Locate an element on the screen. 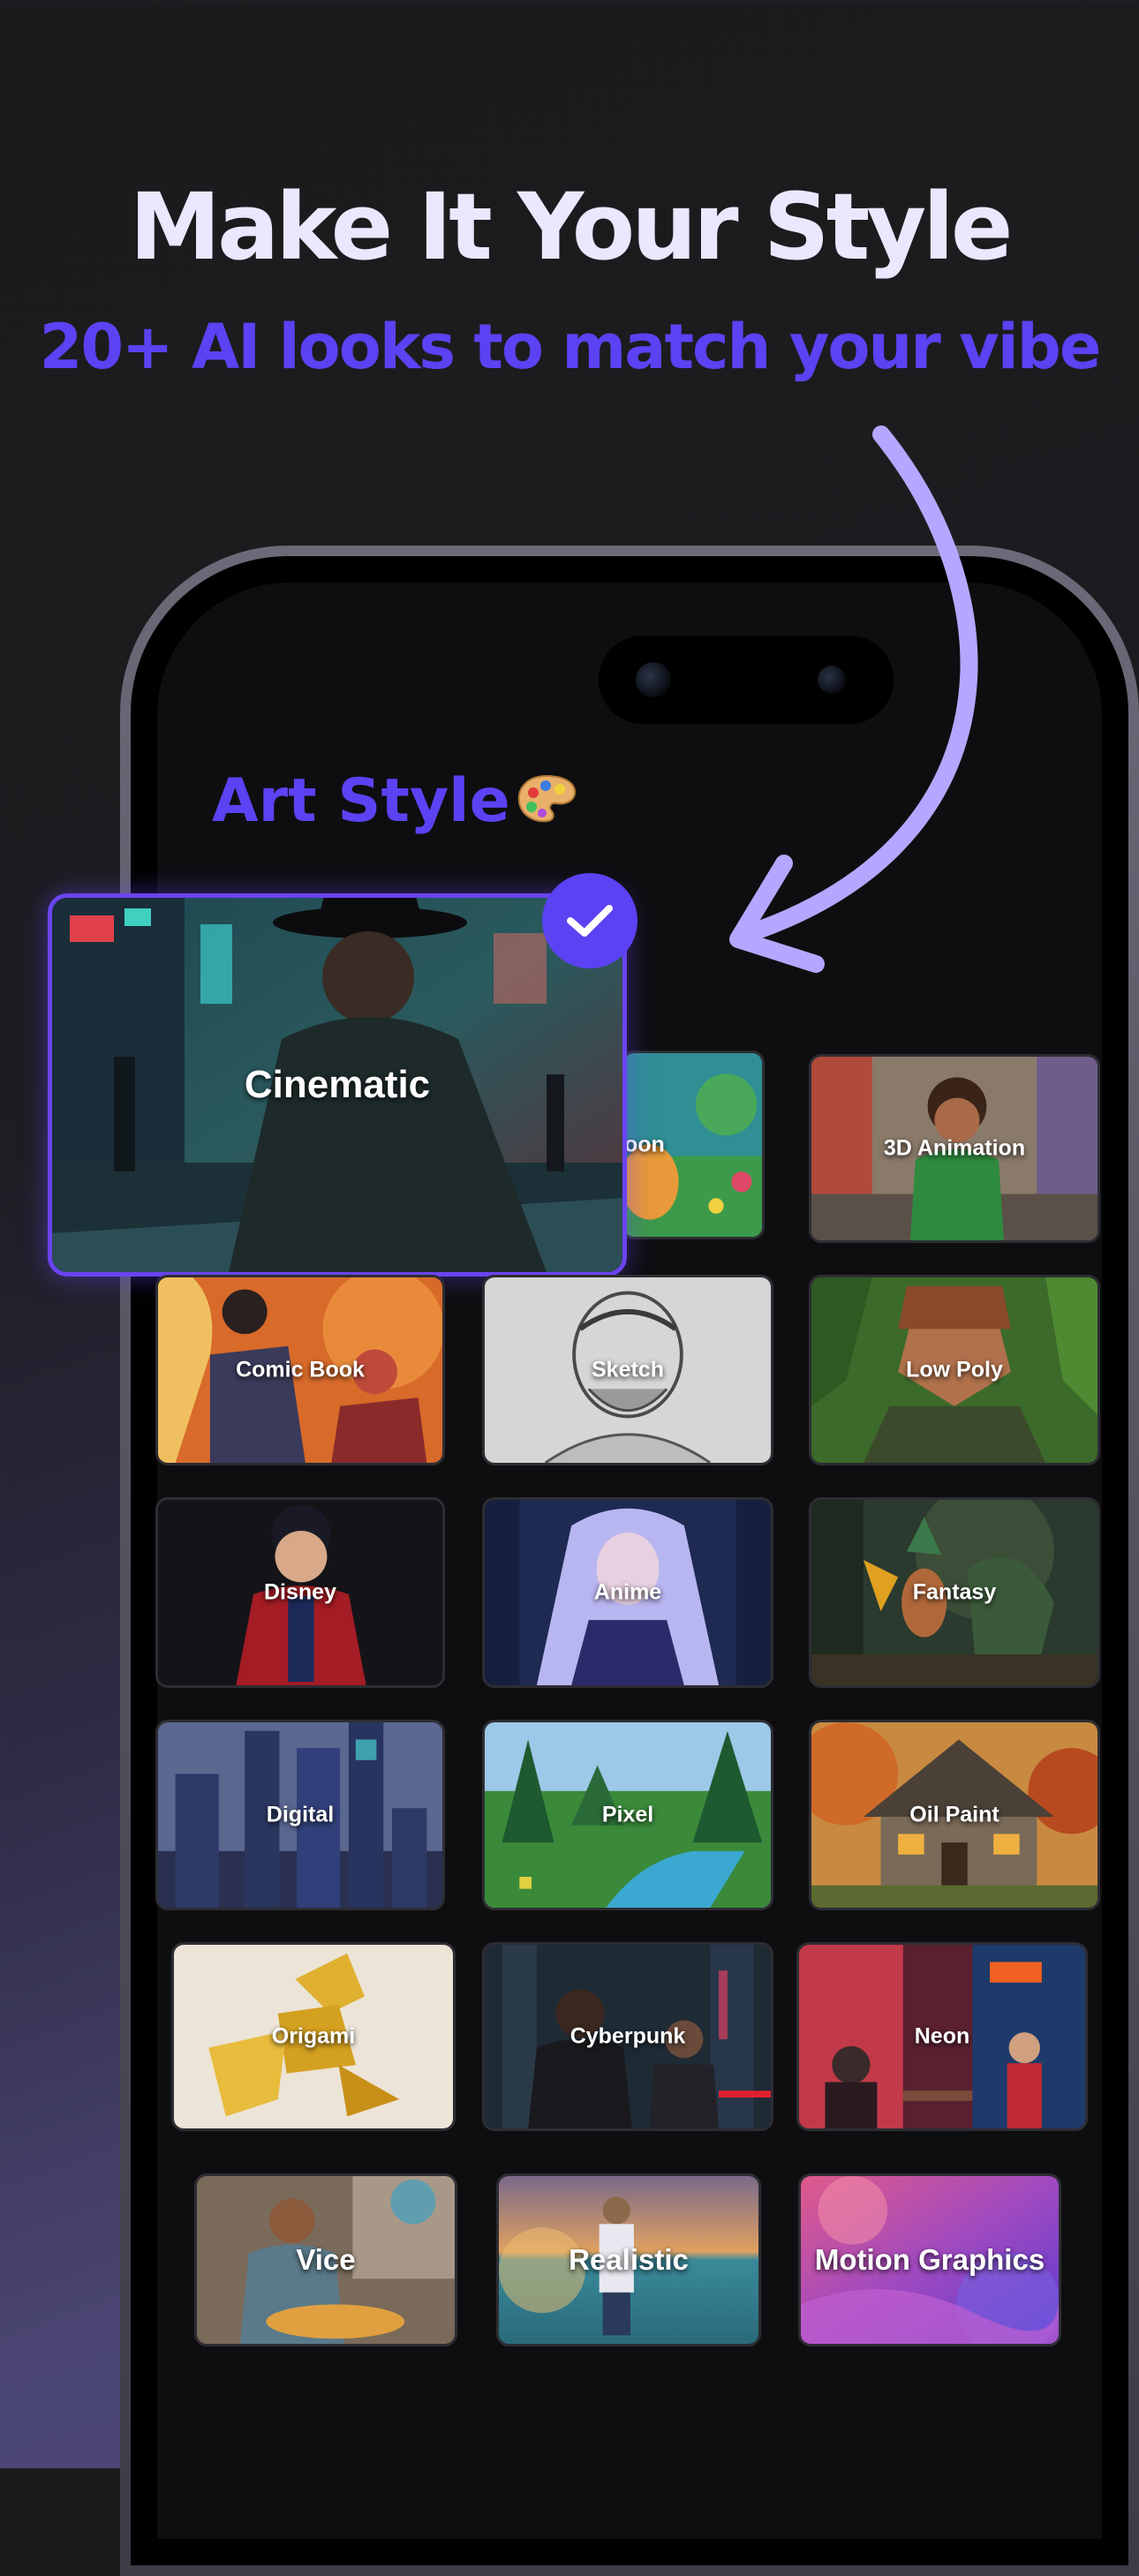 This screenshot has width=1139, height=2576. style-label: Pixel is located at coordinates (628, 1815).